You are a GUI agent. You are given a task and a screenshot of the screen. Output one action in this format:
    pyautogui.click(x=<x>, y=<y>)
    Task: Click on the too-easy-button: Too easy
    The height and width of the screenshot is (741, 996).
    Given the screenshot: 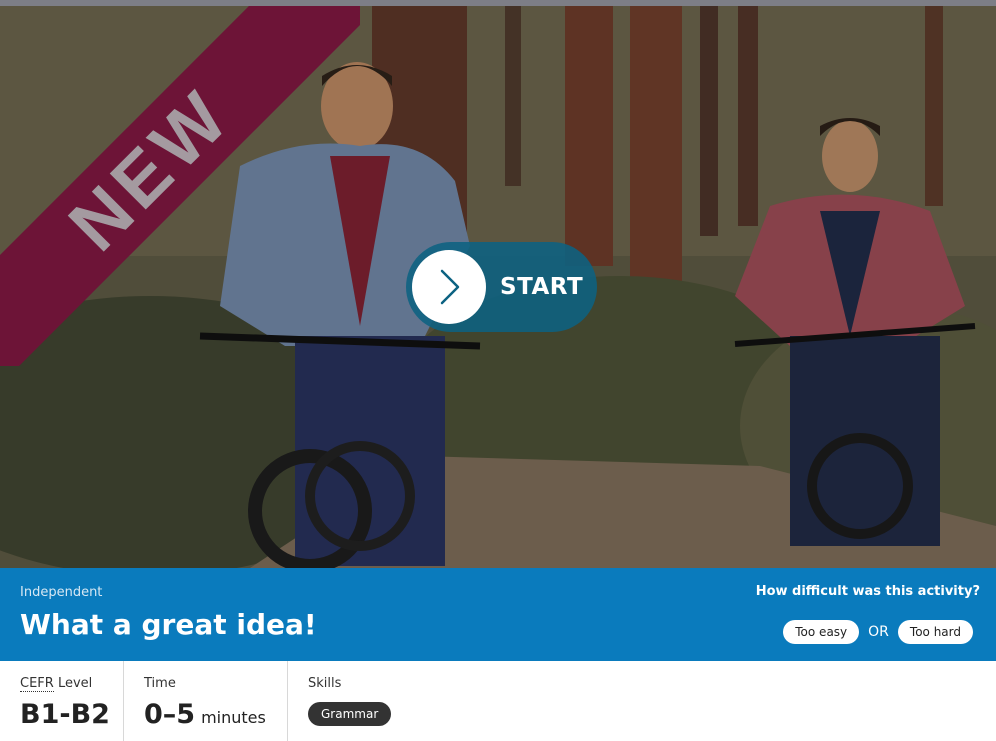 What is the action you would take?
    pyautogui.click(x=821, y=632)
    